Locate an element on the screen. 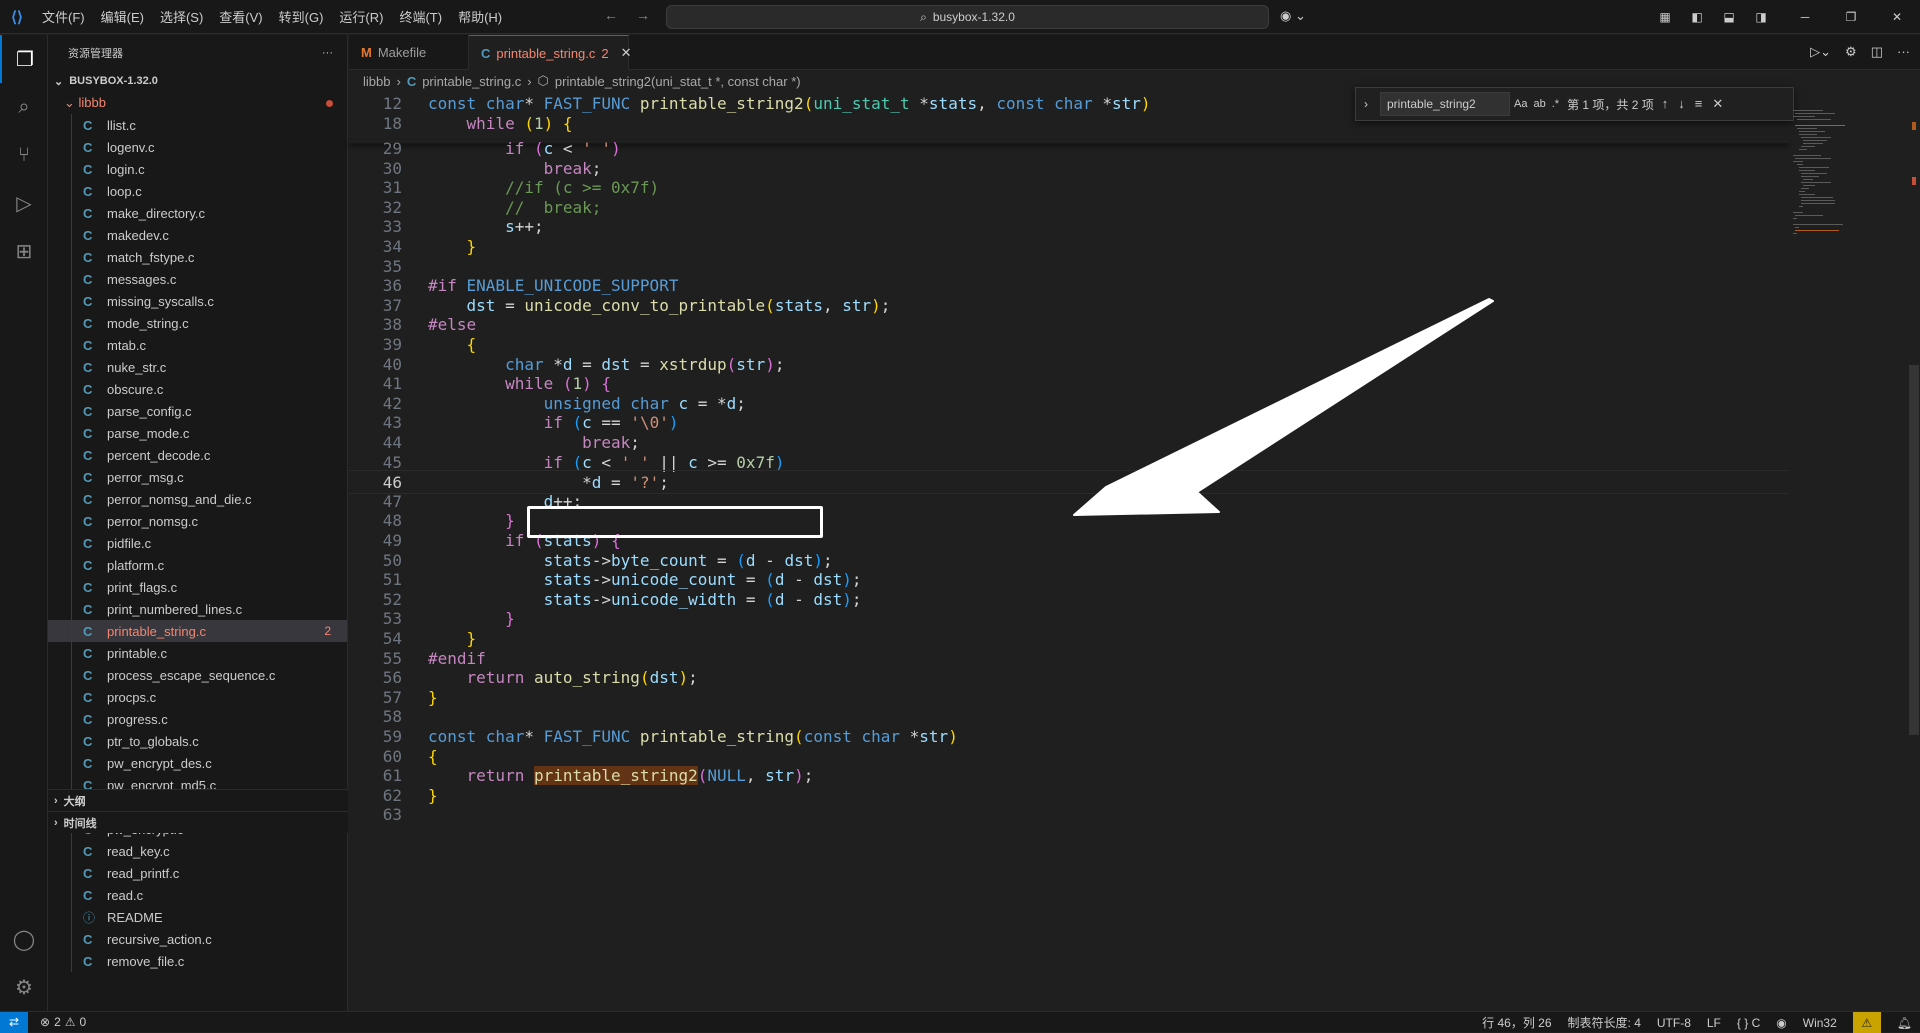  customize-layout-icon: ▦ is located at coordinates (1665, 17).